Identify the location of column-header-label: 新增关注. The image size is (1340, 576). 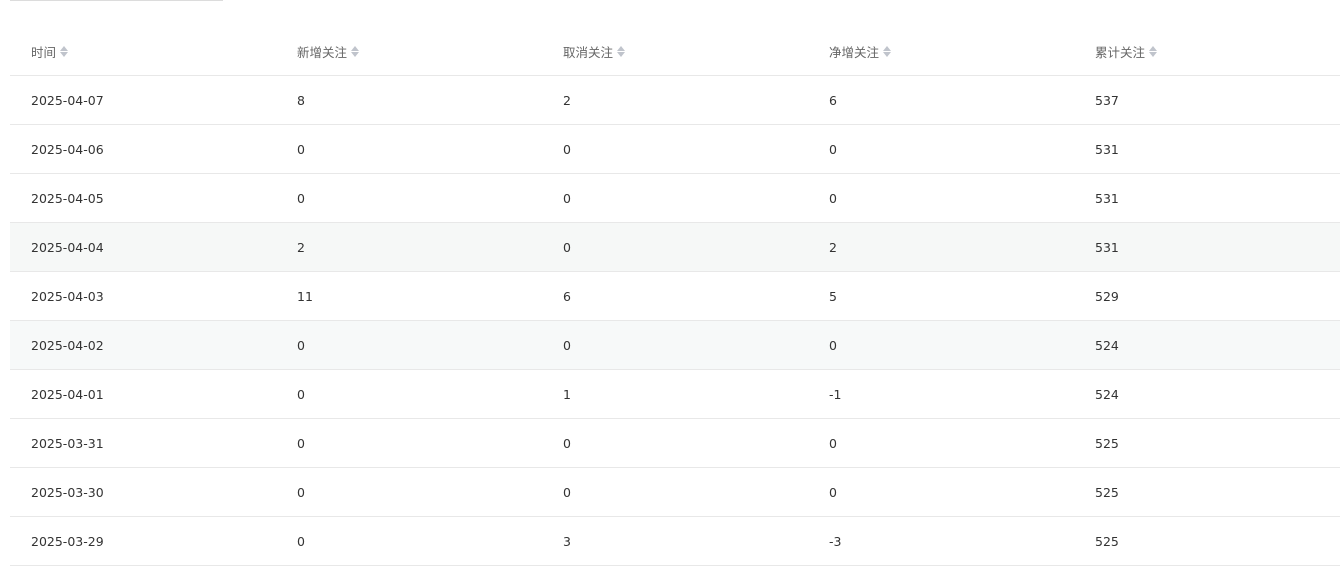
(322, 52).